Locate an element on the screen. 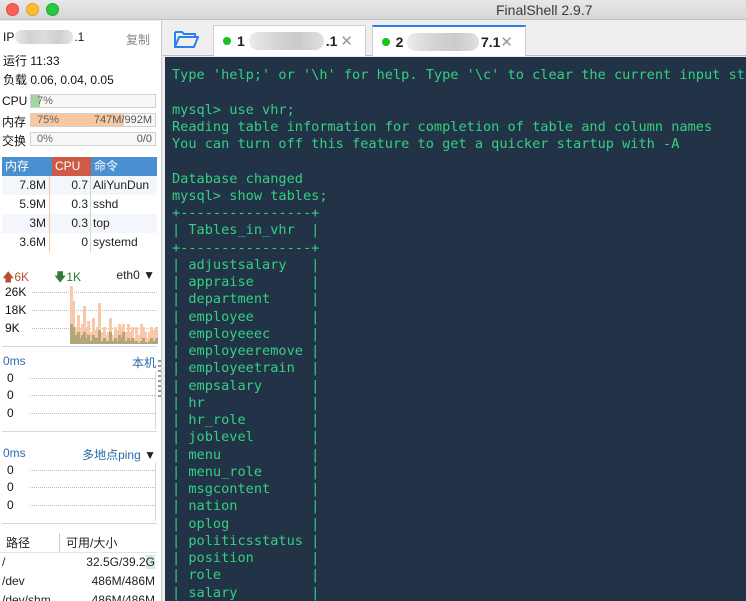 This screenshot has width=746, height=601. uptime-row: 运行 11:33 is located at coordinates (31, 60).